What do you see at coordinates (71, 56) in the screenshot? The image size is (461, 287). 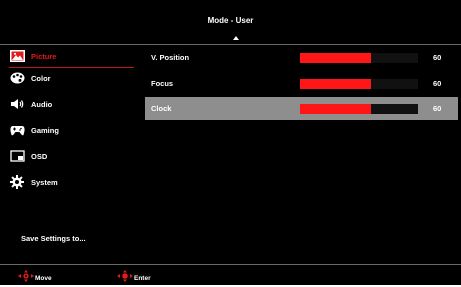 I see `sidebar-item-picture: Picture` at bounding box center [71, 56].